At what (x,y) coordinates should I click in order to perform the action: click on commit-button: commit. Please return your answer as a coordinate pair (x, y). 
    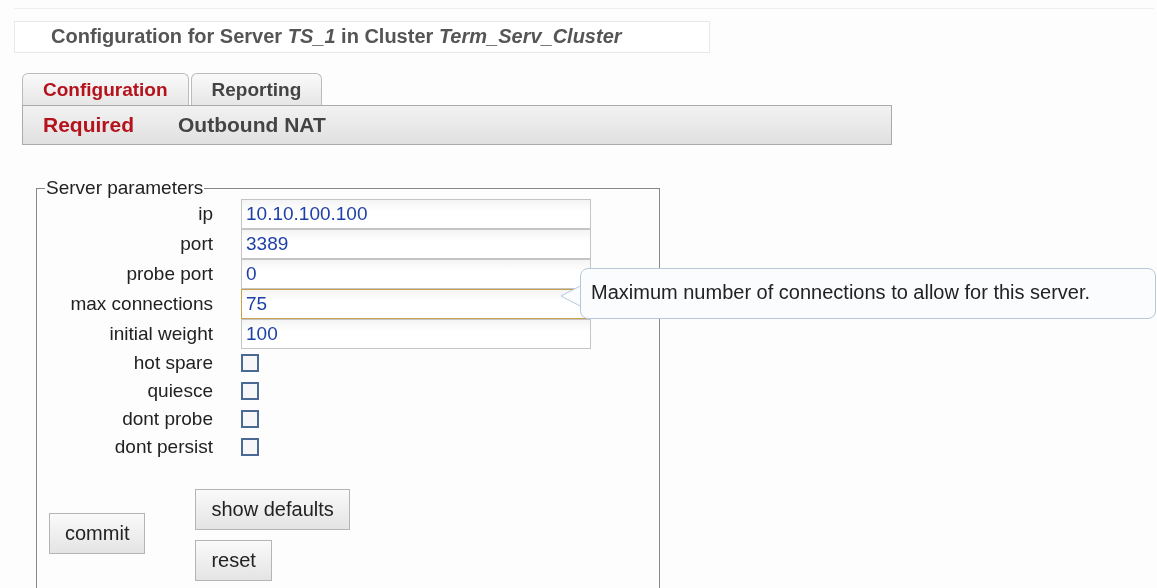
    Looking at the image, I should click on (97, 533).